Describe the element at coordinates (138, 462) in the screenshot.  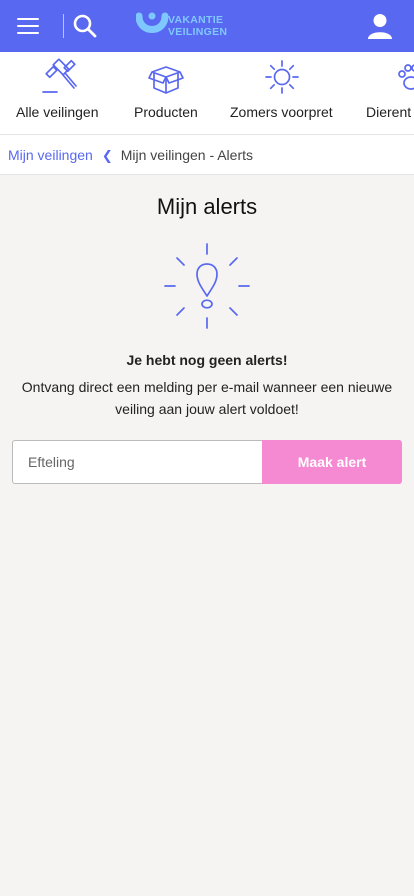
I see `alert-keyword-input` at that location.